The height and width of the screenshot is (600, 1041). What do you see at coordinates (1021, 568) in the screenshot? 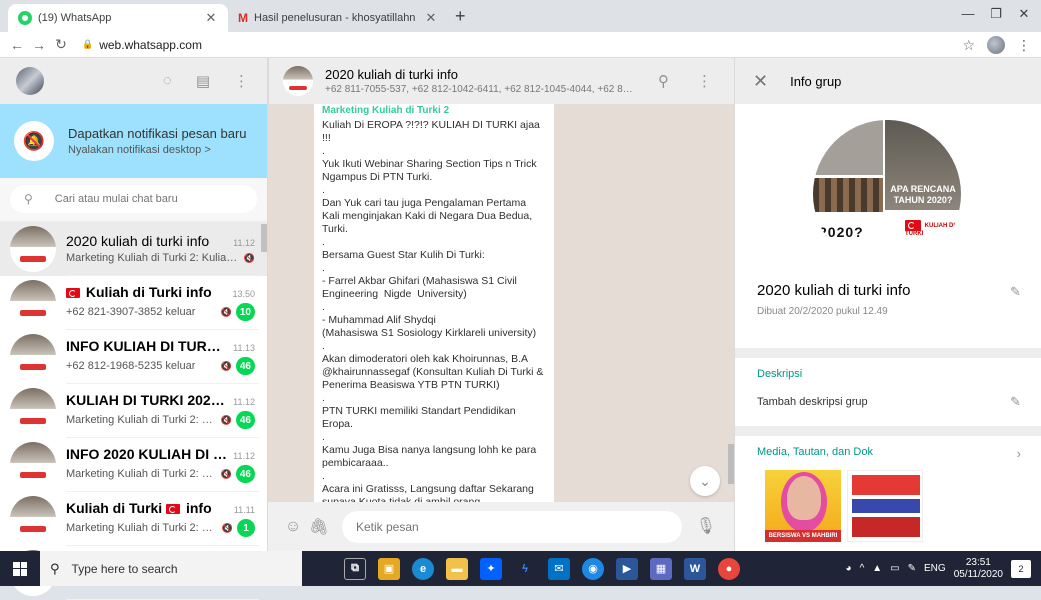
I see `action-center-icon: 2` at bounding box center [1021, 568].